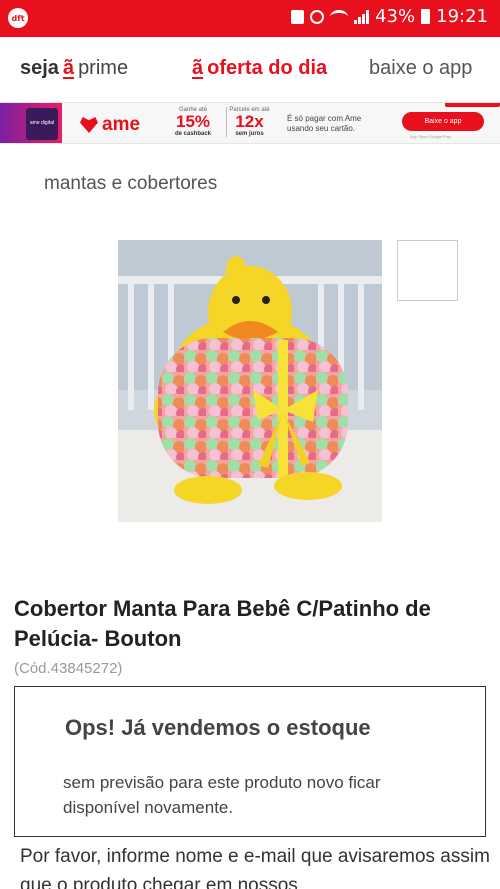 The width and height of the screenshot is (500, 889). What do you see at coordinates (68, 668) in the screenshot?
I see `product-code: (Cód.43845272)` at bounding box center [68, 668].